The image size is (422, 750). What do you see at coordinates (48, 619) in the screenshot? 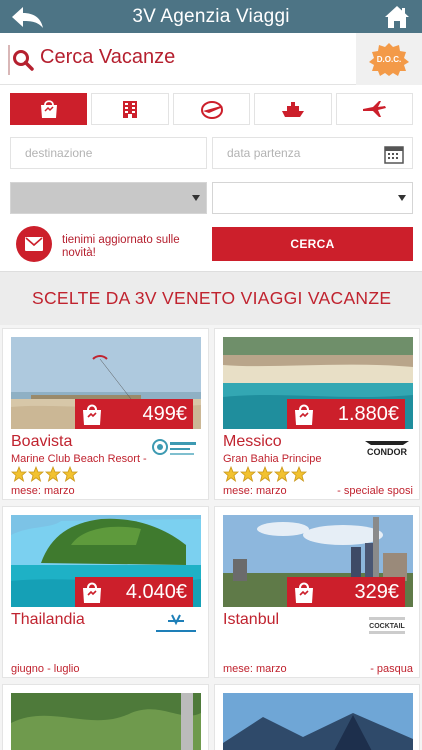
I see `destination-name: Thailandia` at bounding box center [48, 619].